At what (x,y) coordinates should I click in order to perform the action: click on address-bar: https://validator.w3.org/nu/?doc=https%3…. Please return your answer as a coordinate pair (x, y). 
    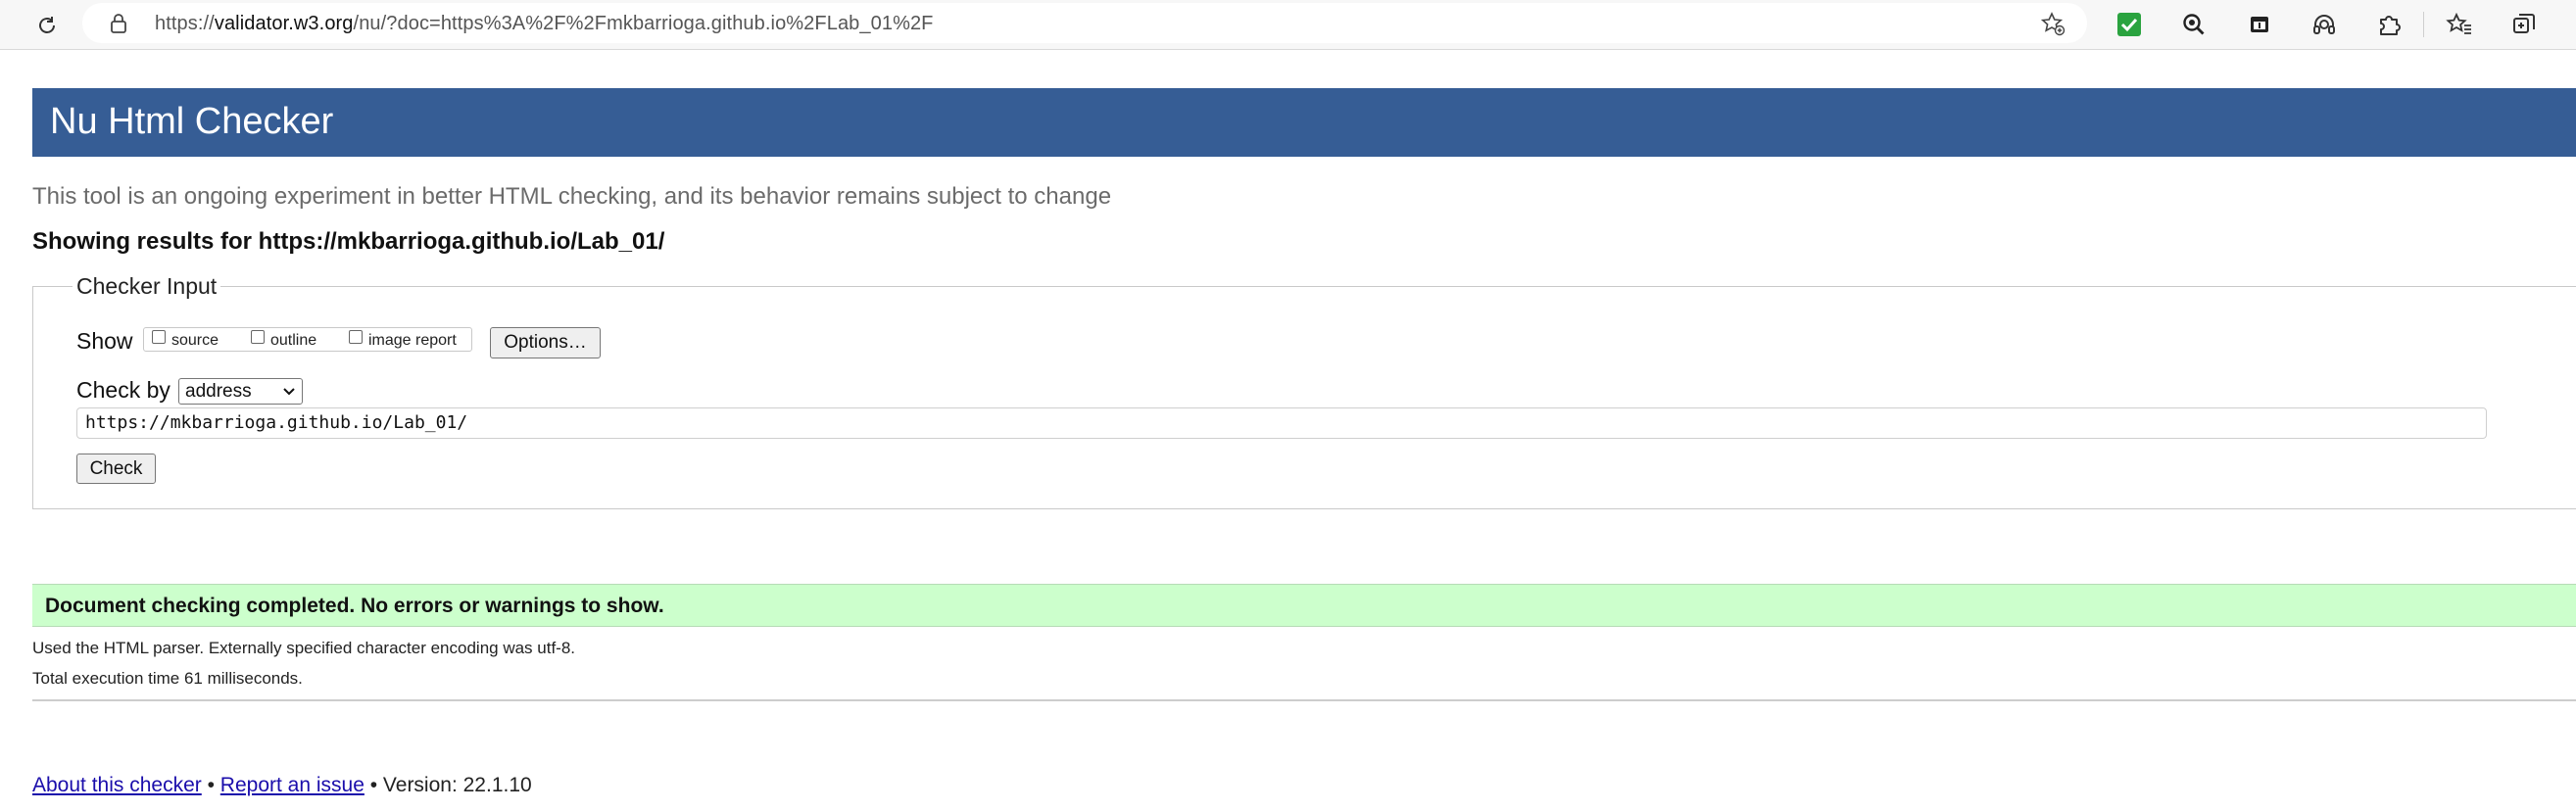
    Looking at the image, I should click on (1084, 23).